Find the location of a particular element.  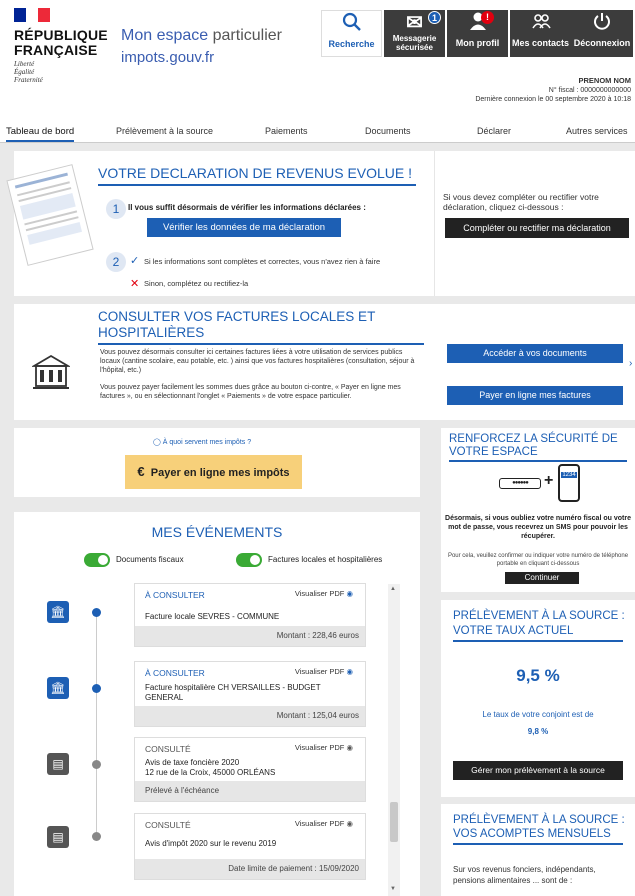

contacts-button: Mes contacts is located at coordinates (540, 33).